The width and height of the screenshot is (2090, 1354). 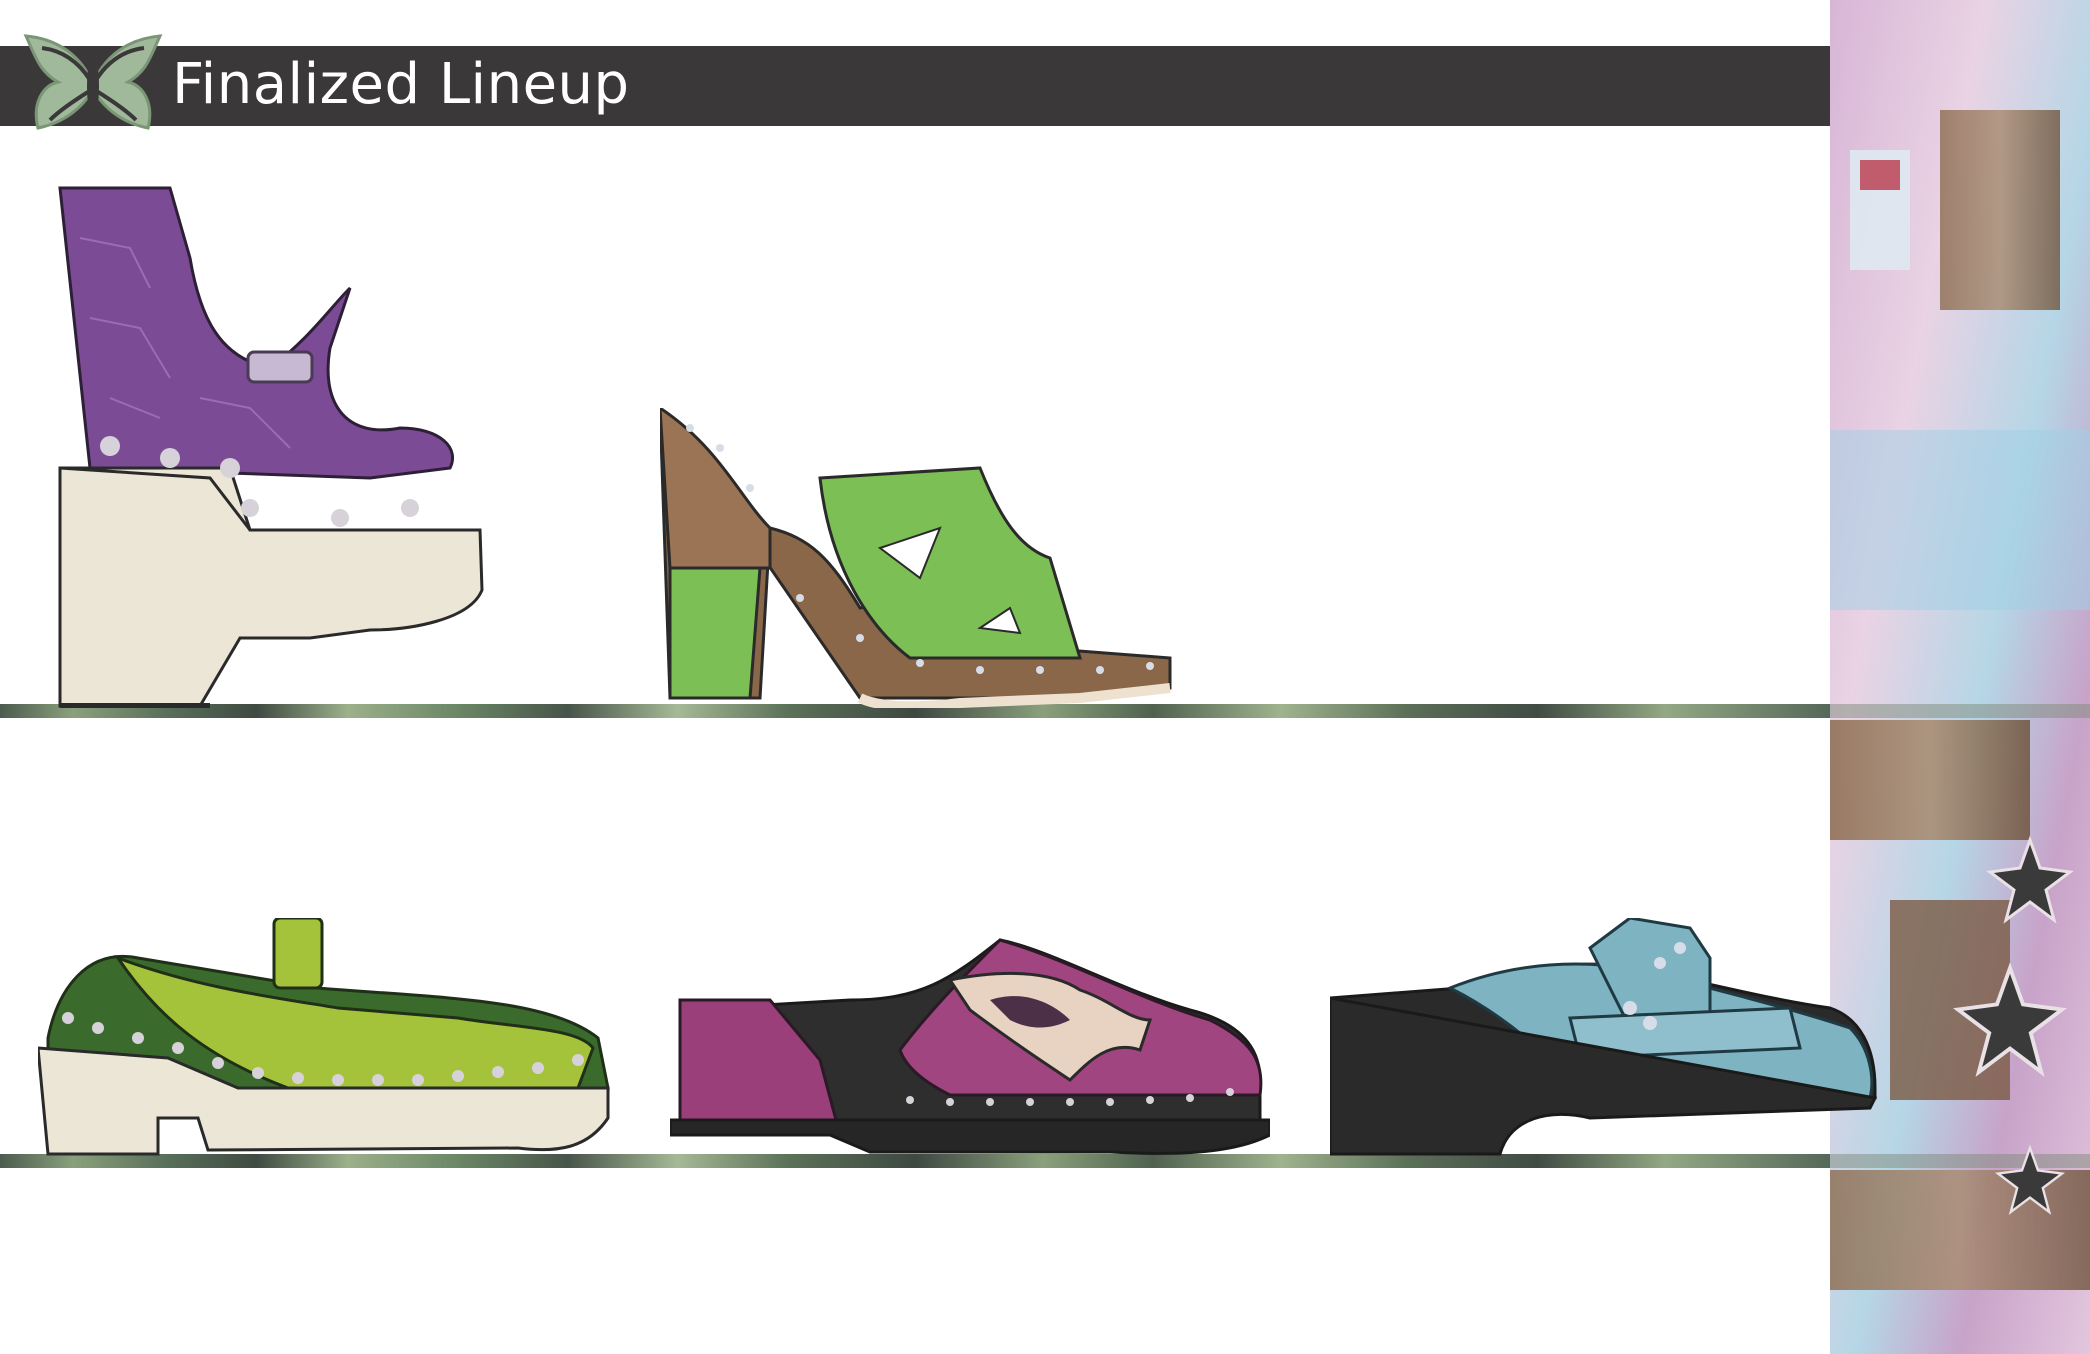 I want to click on page-title: Finalized Lineup, so click(x=401, y=84).